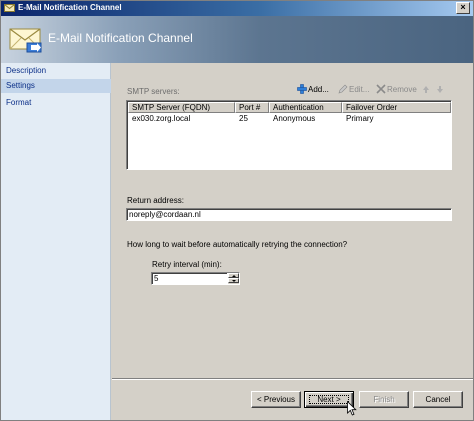 The height and width of the screenshot is (421, 474). Describe the element at coordinates (237, 39) in the screenshot. I see `wizard-header: E-Mail Notification Channel` at that location.